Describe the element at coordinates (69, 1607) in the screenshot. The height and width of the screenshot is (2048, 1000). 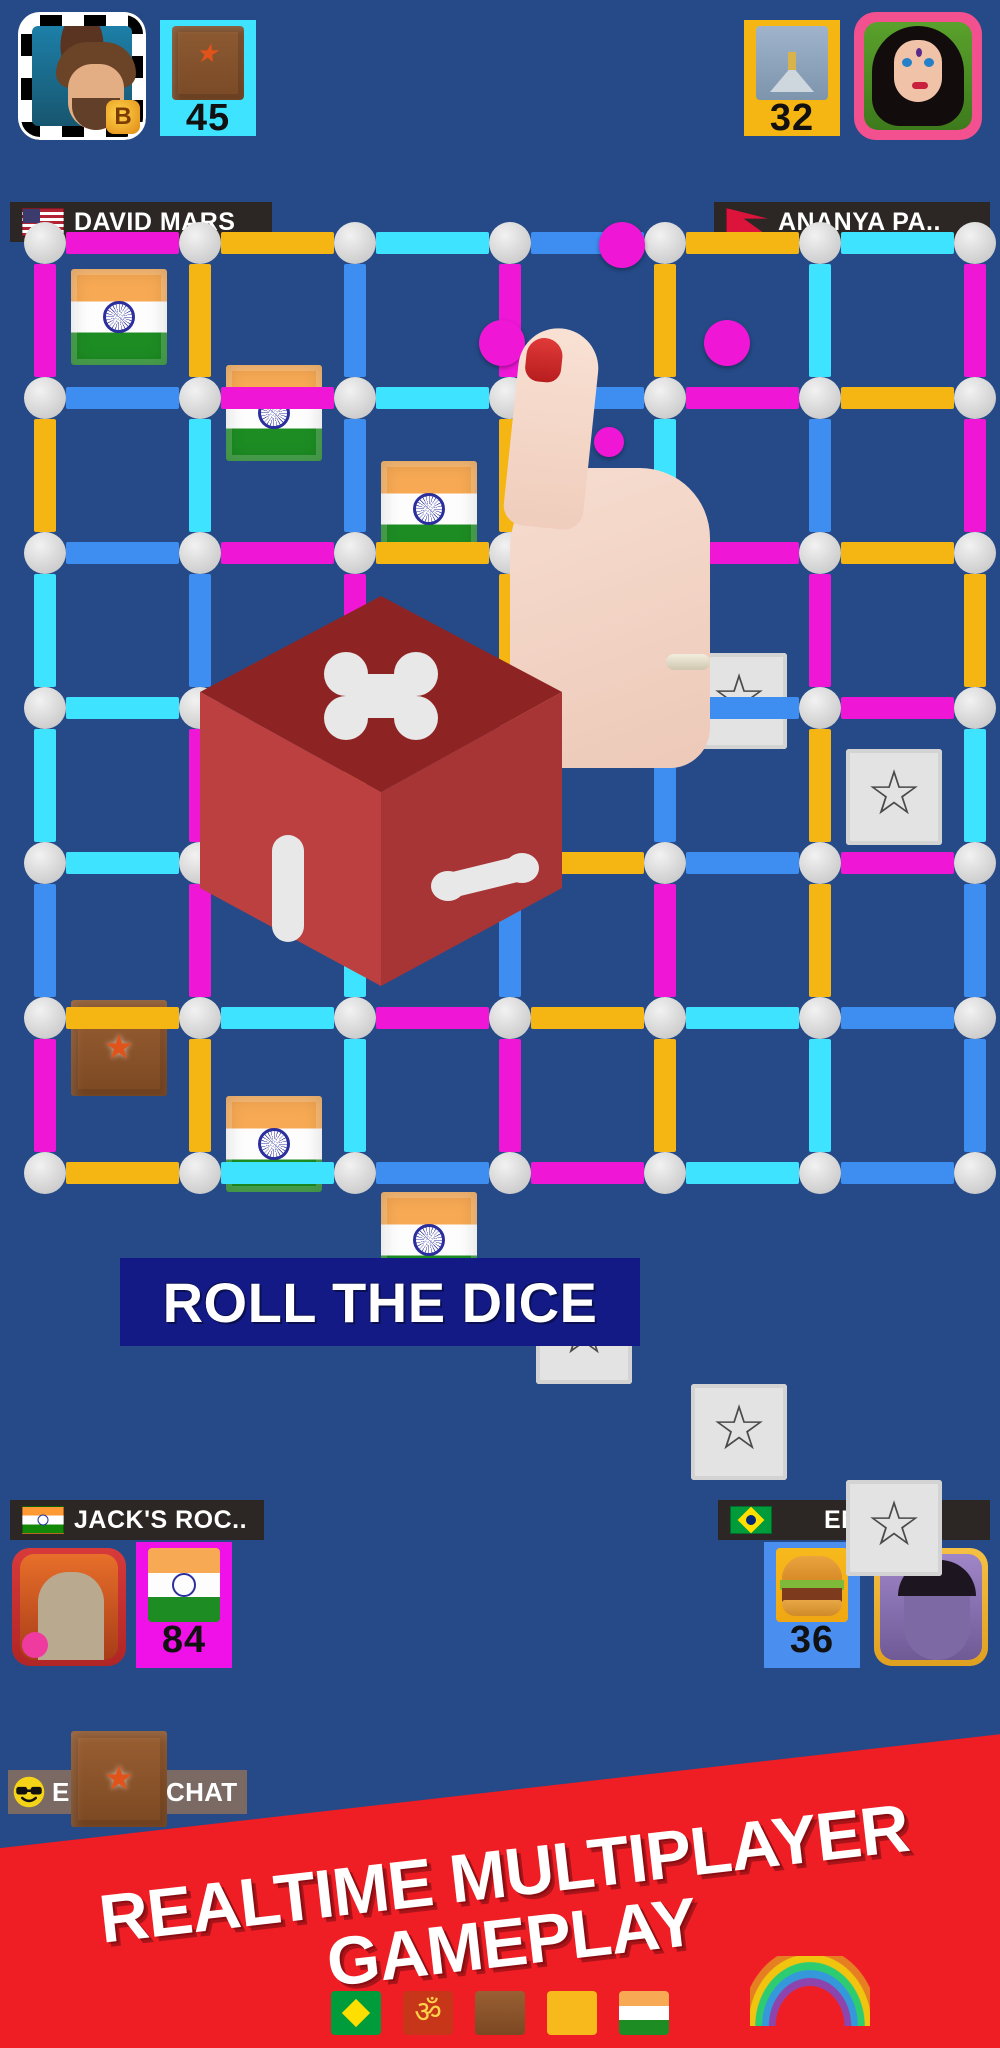
I see `avatar-jack` at that location.